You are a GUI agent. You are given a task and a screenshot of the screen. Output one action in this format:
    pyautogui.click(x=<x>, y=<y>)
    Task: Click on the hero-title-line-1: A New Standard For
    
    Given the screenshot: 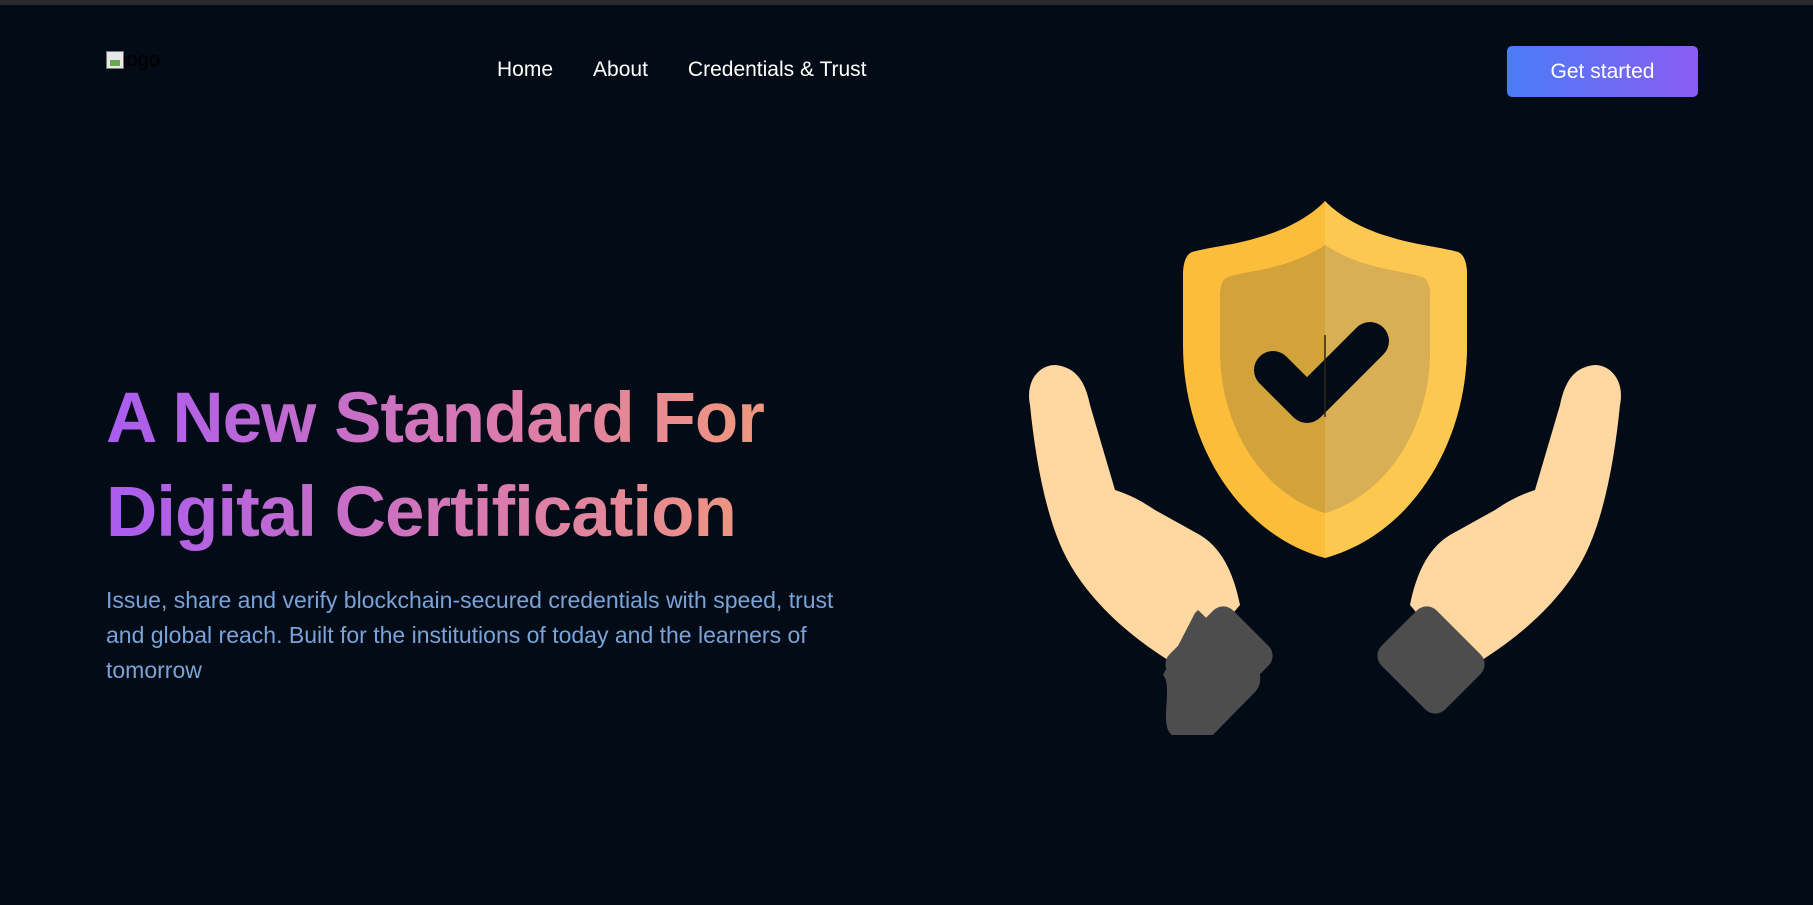 What is the action you would take?
    pyautogui.click(x=435, y=418)
    